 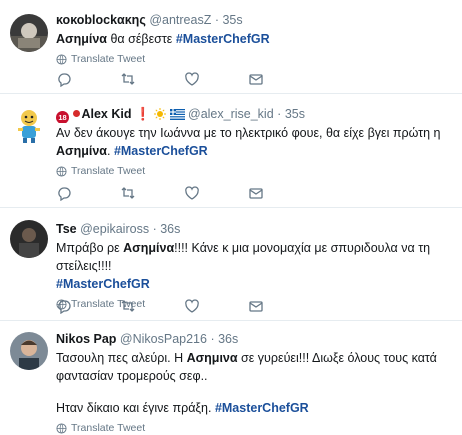 What do you see at coordinates (135, 408) in the screenshot?
I see `tweet-text-body: Ηταν δίκαιο και έγινε πράξη.` at bounding box center [135, 408].